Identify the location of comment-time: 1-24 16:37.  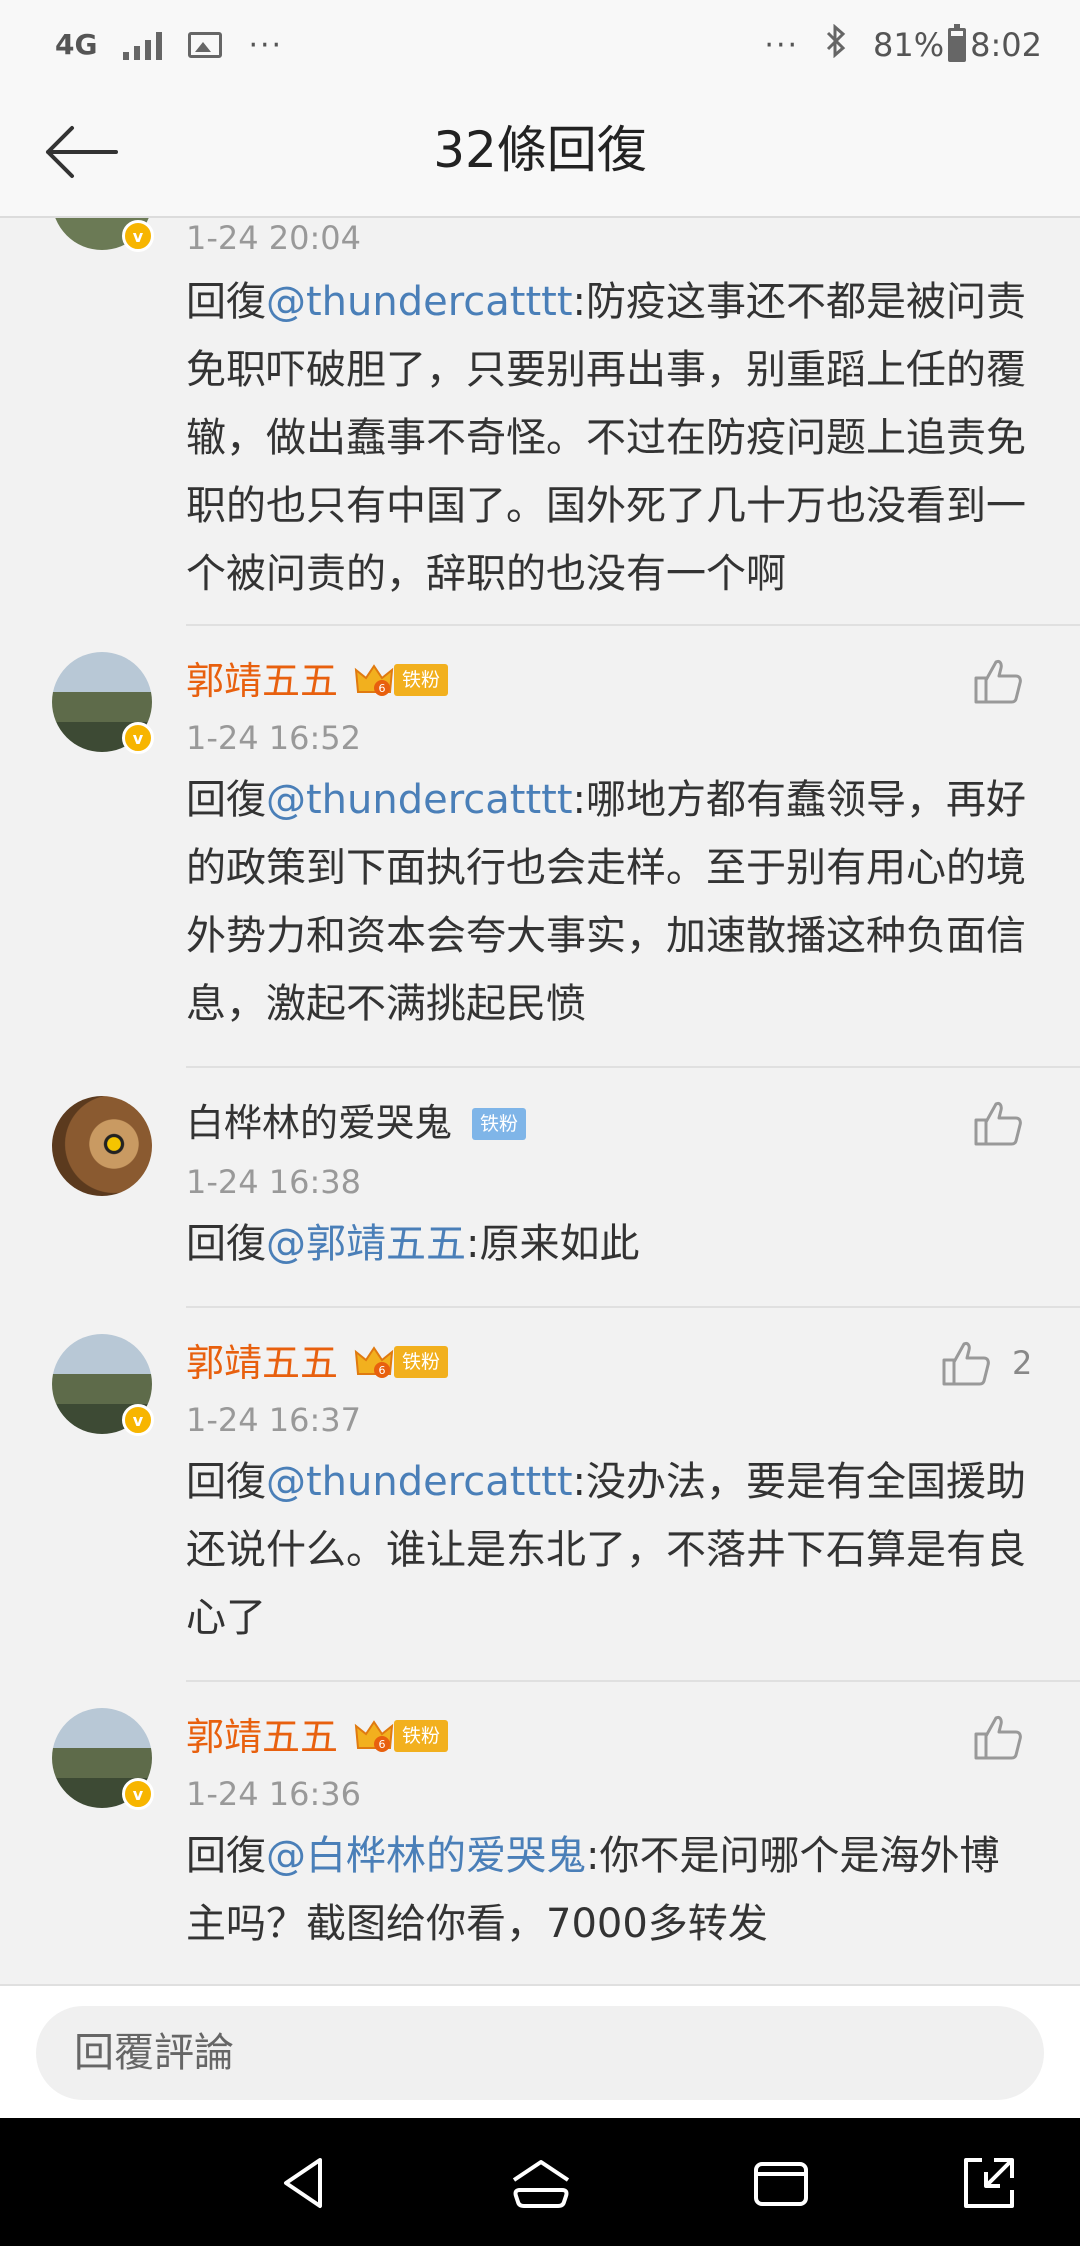
(274, 1420).